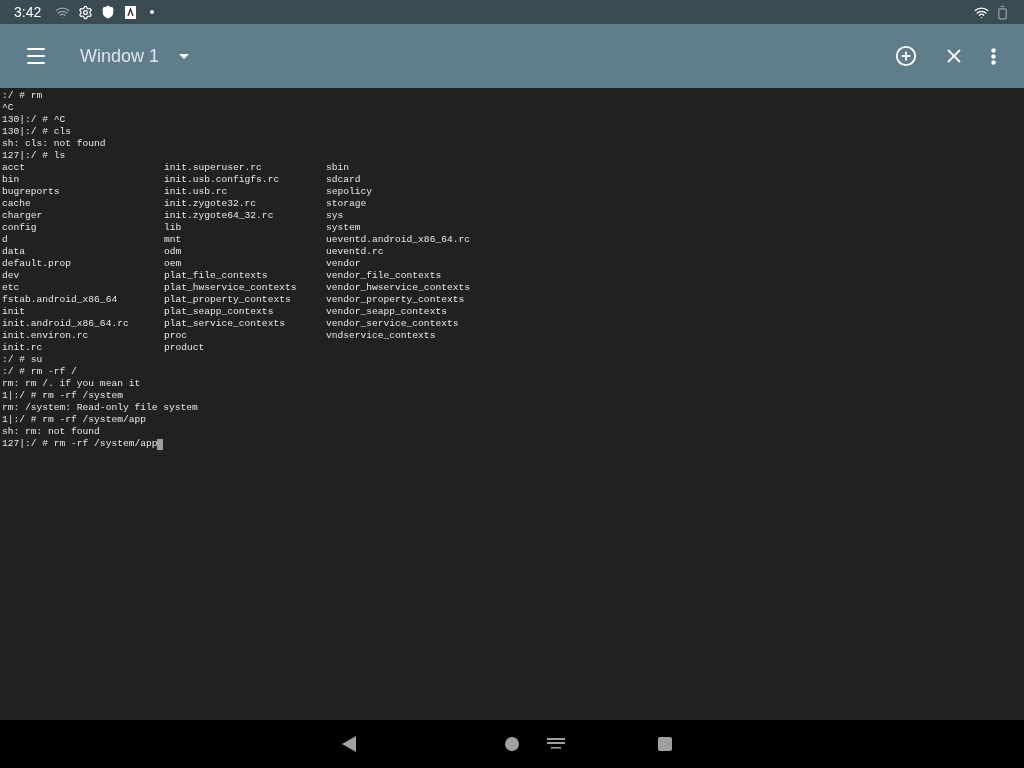 This screenshot has width=1024, height=768. What do you see at coordinates (54, 143) in the screenshot?
I see `terminal-line: sh: cls: not found` at bounding box center [54, 143].